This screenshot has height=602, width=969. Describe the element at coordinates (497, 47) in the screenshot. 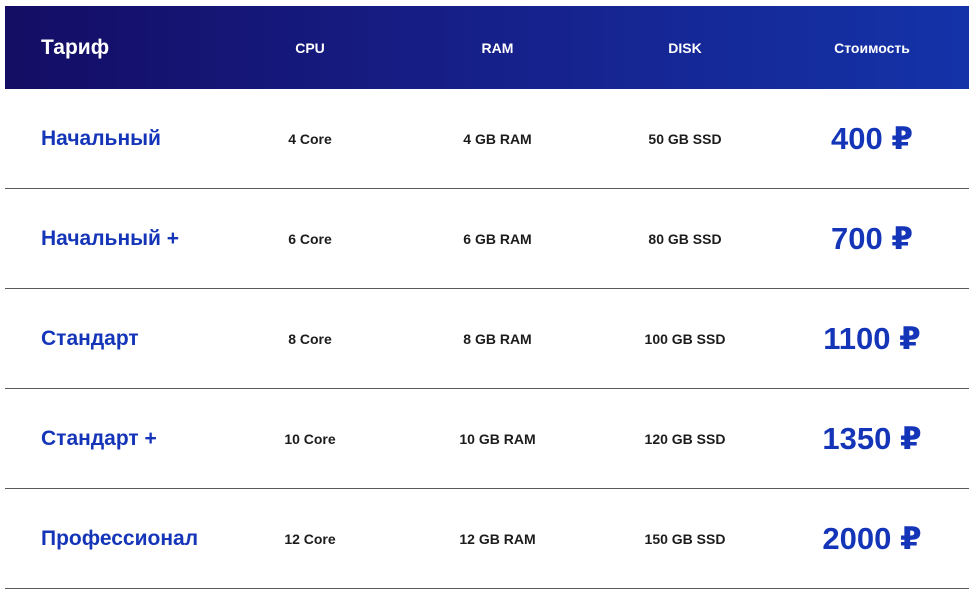

I see `header-ram: RAM` at that location.